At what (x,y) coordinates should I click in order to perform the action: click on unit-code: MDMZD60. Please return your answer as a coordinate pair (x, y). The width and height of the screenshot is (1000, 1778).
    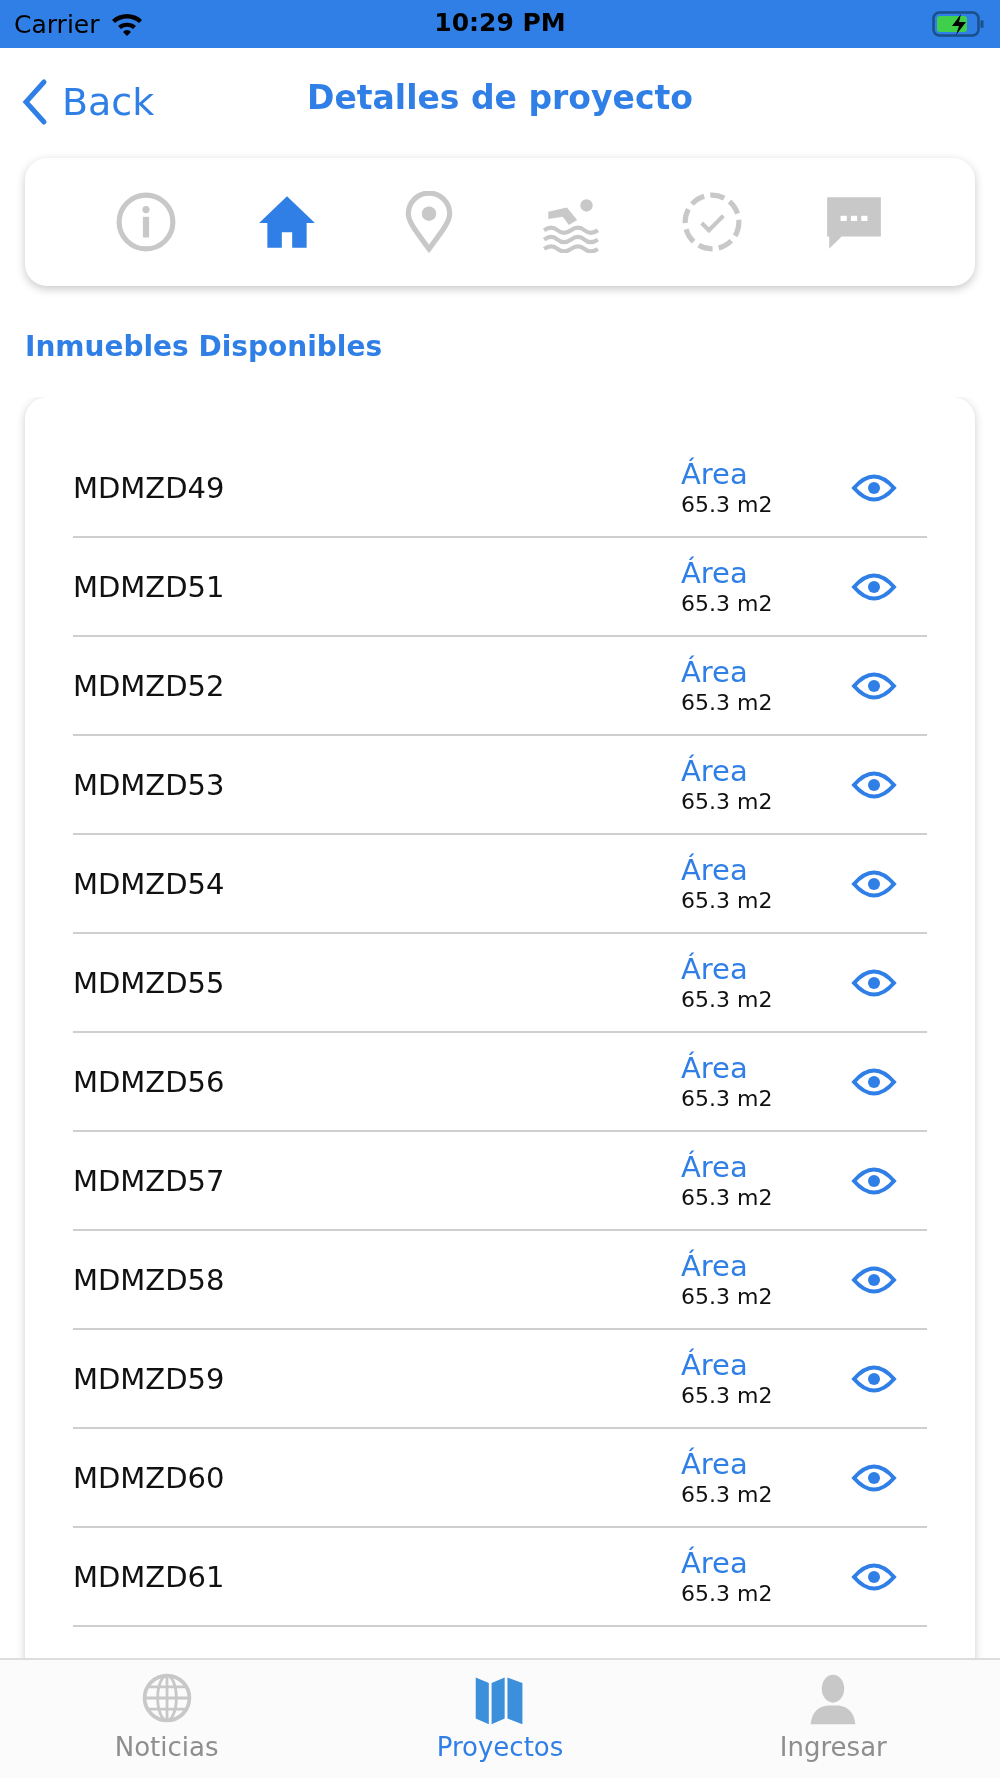
    Looking at the image, I should click on (149, 1477).